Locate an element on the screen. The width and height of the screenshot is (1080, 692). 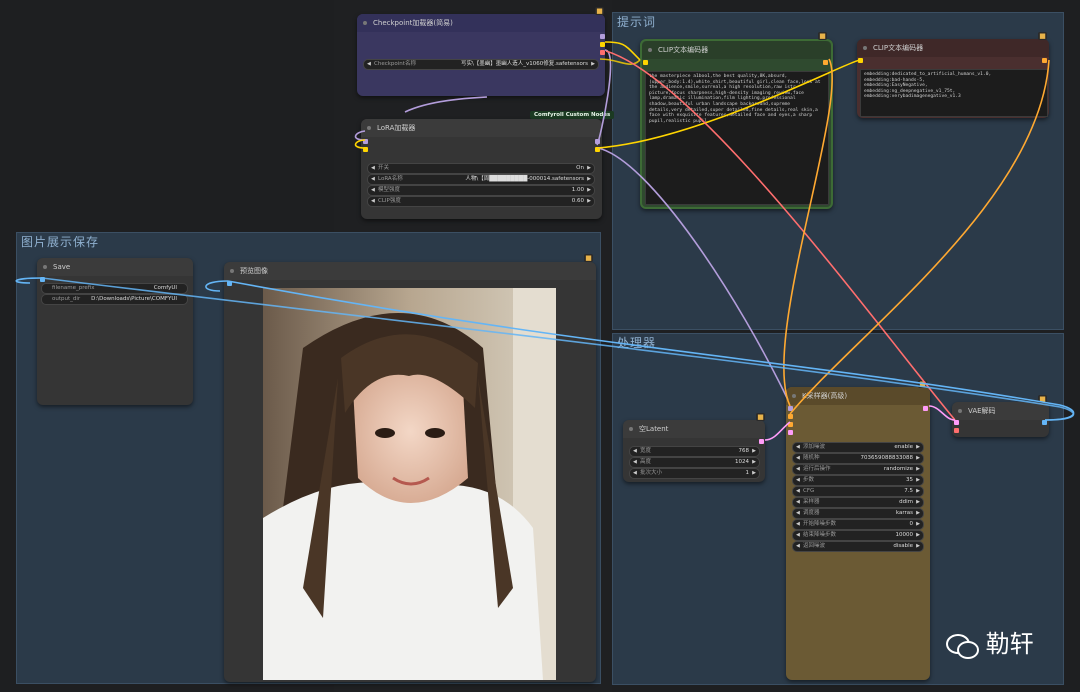
filename-prefix-widget: filename_prefix ComfyUI is located at coordinates (114, 288).